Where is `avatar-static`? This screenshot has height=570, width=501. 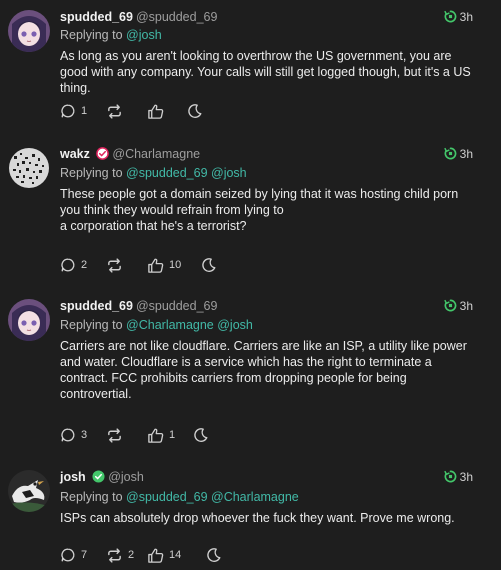
avatar-static is located at coordinates (29, 168).